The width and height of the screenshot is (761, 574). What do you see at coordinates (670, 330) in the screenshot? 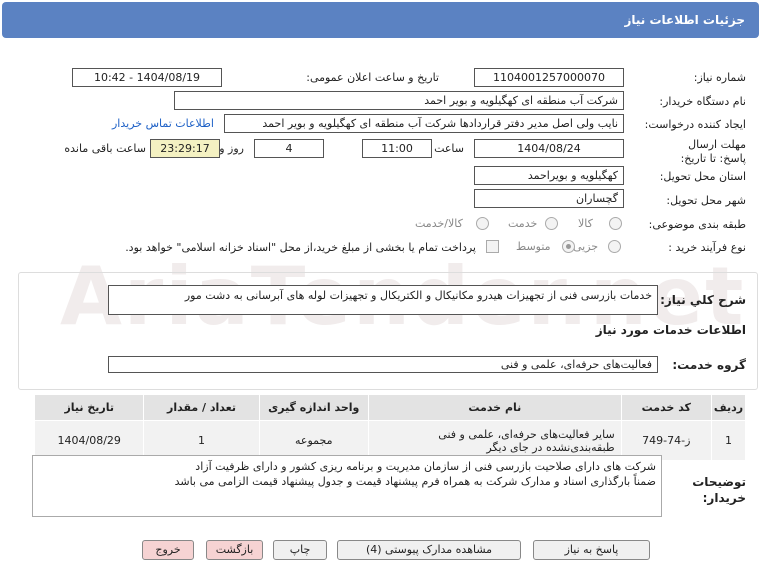
I see `services-section-title: اطلاعات خدمات مورد نیاز` at bounding box center [670, 330].